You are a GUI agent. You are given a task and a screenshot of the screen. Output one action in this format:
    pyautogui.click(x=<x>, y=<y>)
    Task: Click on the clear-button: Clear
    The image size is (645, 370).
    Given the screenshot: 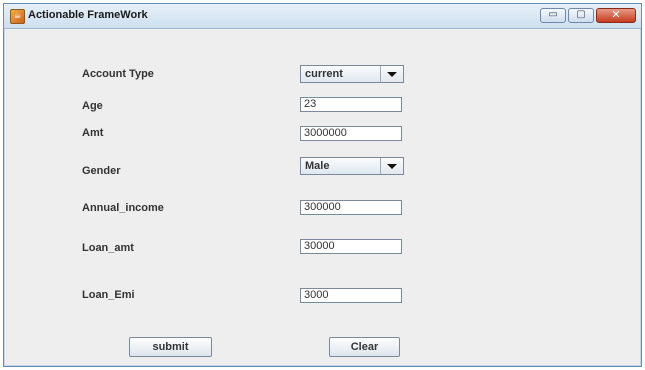 What is the action you would take?
    pyautogui.click(x=364, y=347)
    